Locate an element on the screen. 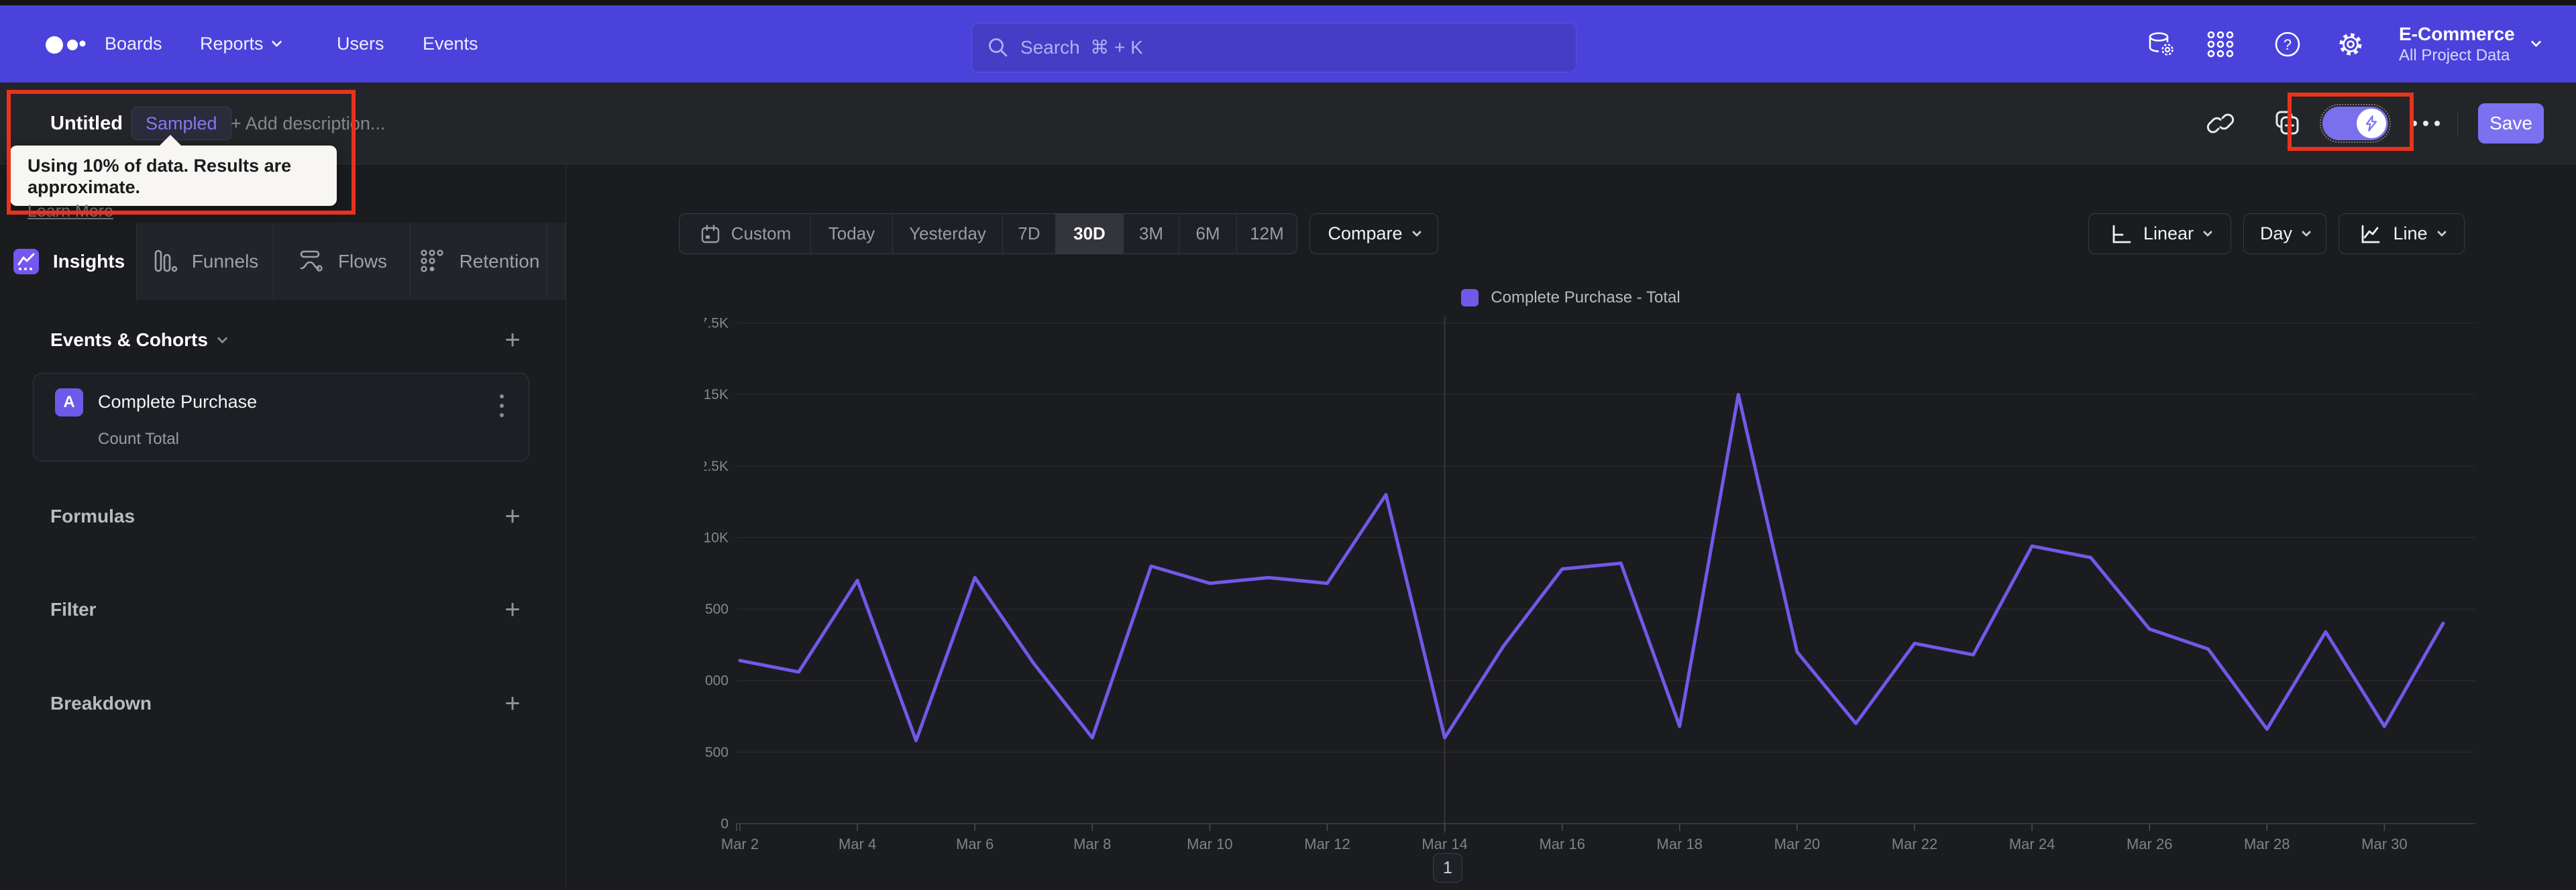  linear-axis-icon is located at coordinates (2121, 234).